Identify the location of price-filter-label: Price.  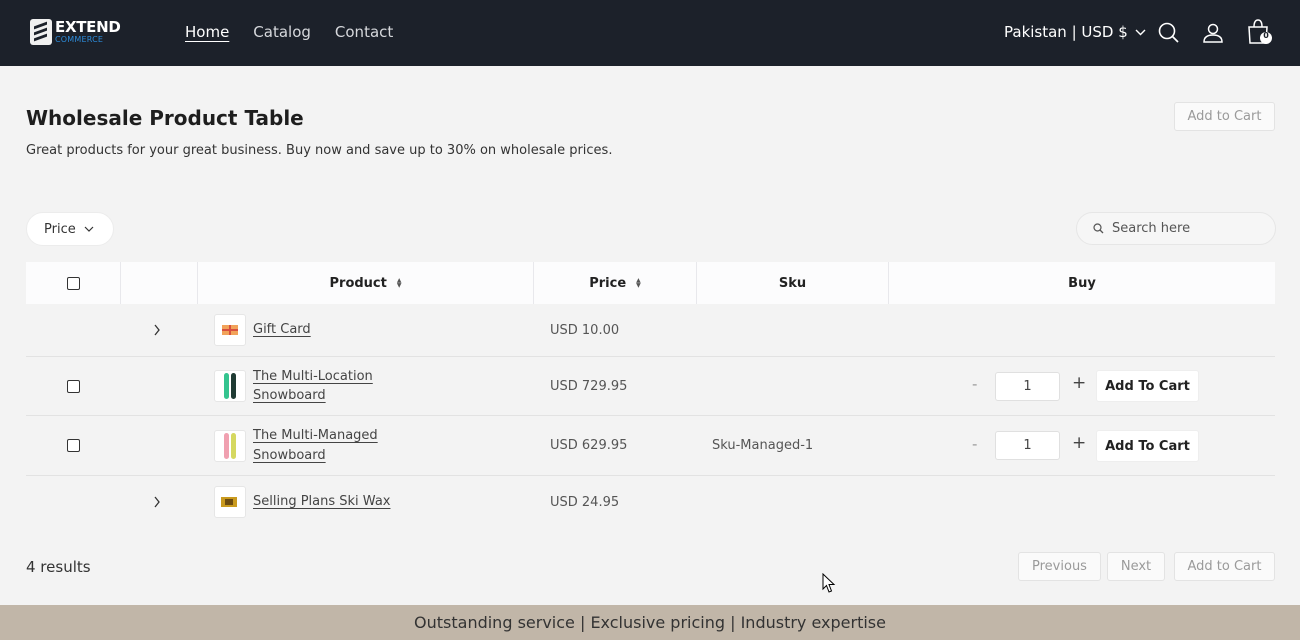
(60, 229).